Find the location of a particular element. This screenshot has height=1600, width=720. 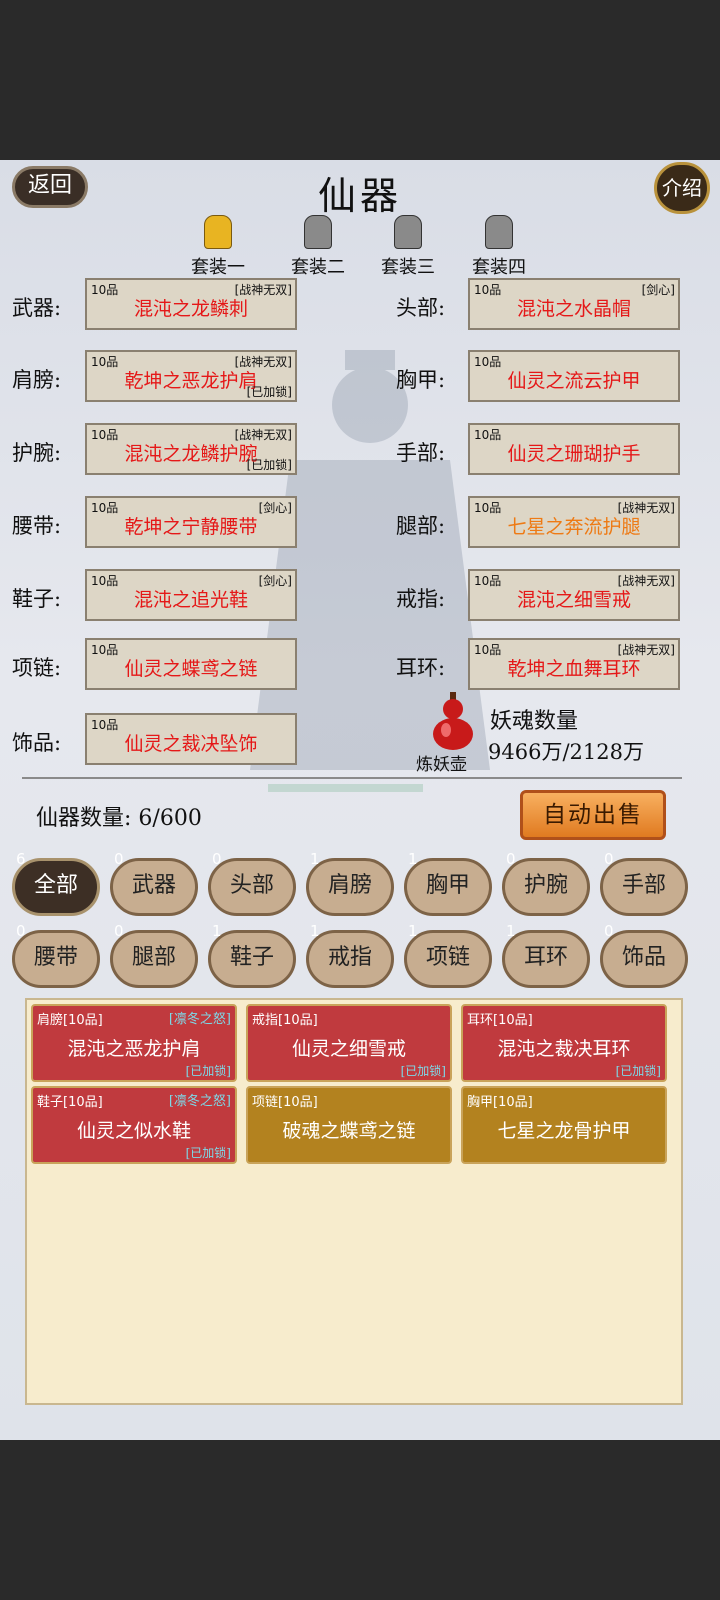

soul-value: 9466万/2128万 is located at coordinates (566, 752).